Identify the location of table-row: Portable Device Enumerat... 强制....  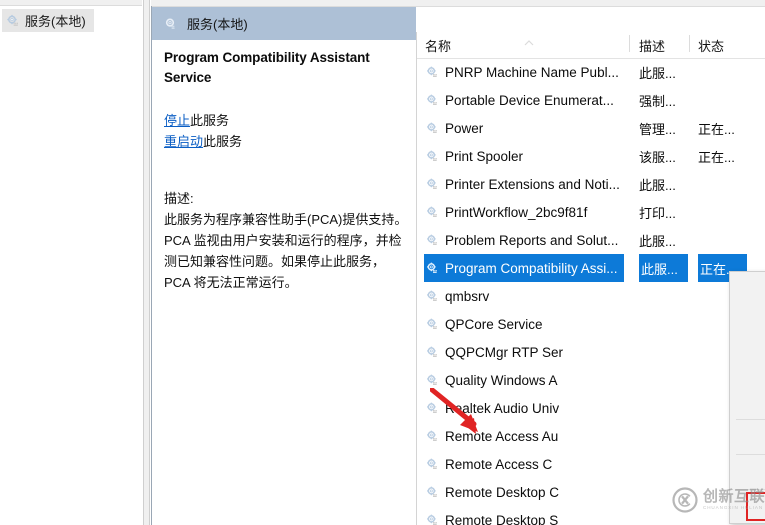
(591, 100).